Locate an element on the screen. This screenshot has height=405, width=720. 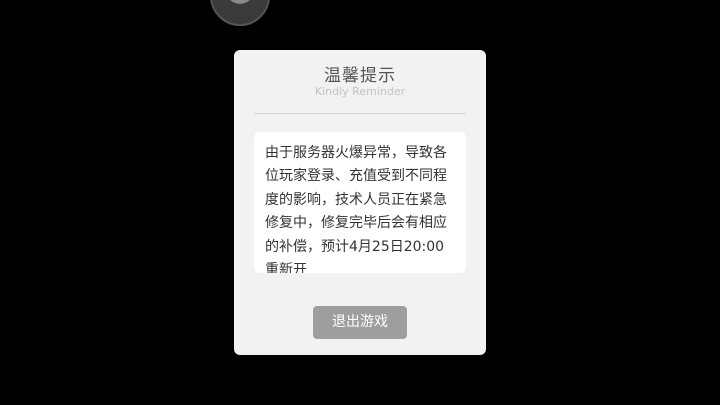
title-divider is located at coordinates (360, 113).